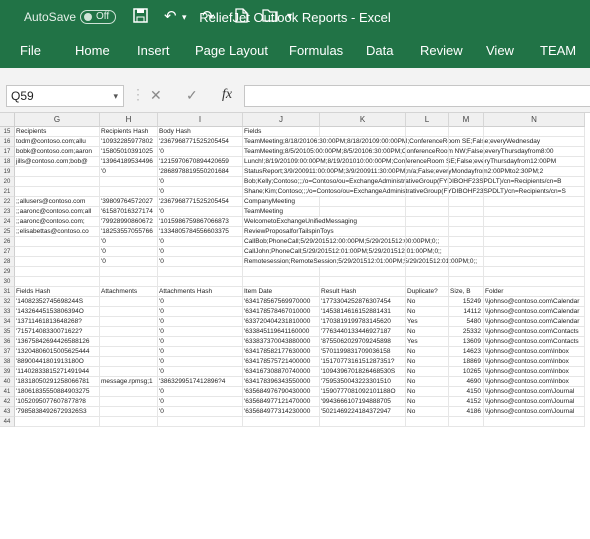 The height and width of the screenshot is (539, 590). I want to click on cell-h17: '15805010391025, so click(129, 152).